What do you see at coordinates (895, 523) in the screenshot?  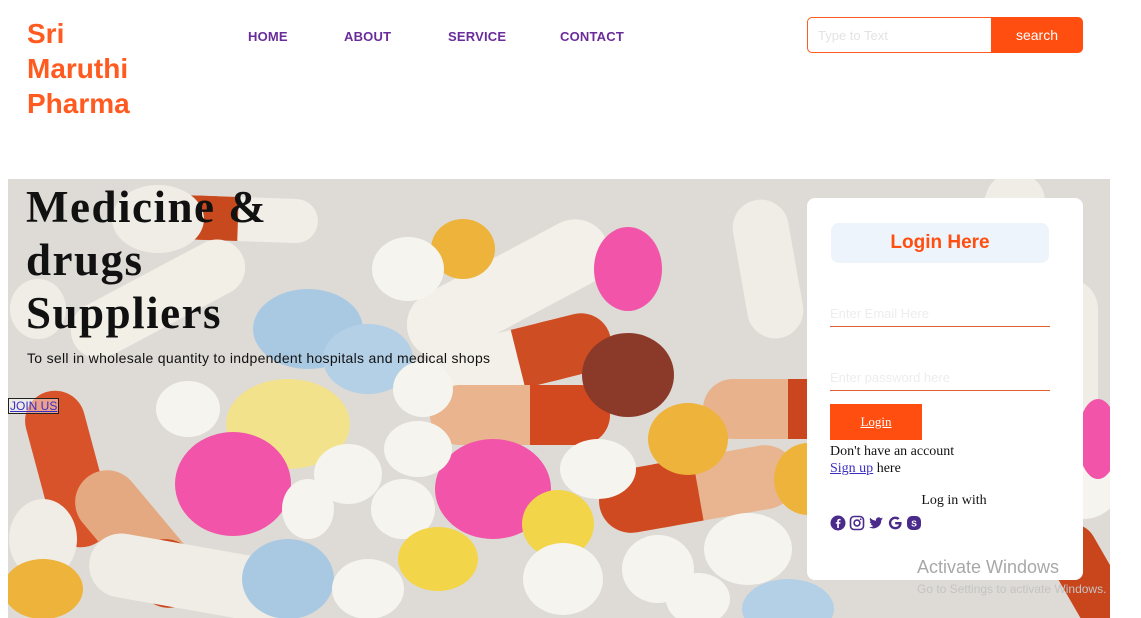 I see `google-icon` at bounding box center [895, 523].